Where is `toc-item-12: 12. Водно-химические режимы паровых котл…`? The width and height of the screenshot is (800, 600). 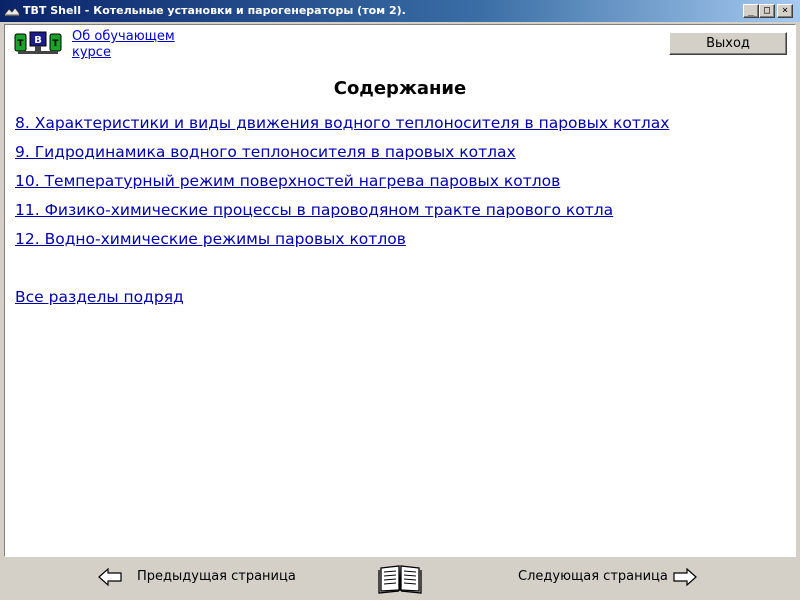
toc-item-12: 12. Водно-химические режимы паровых котл… is located at coordinates (210, 239).